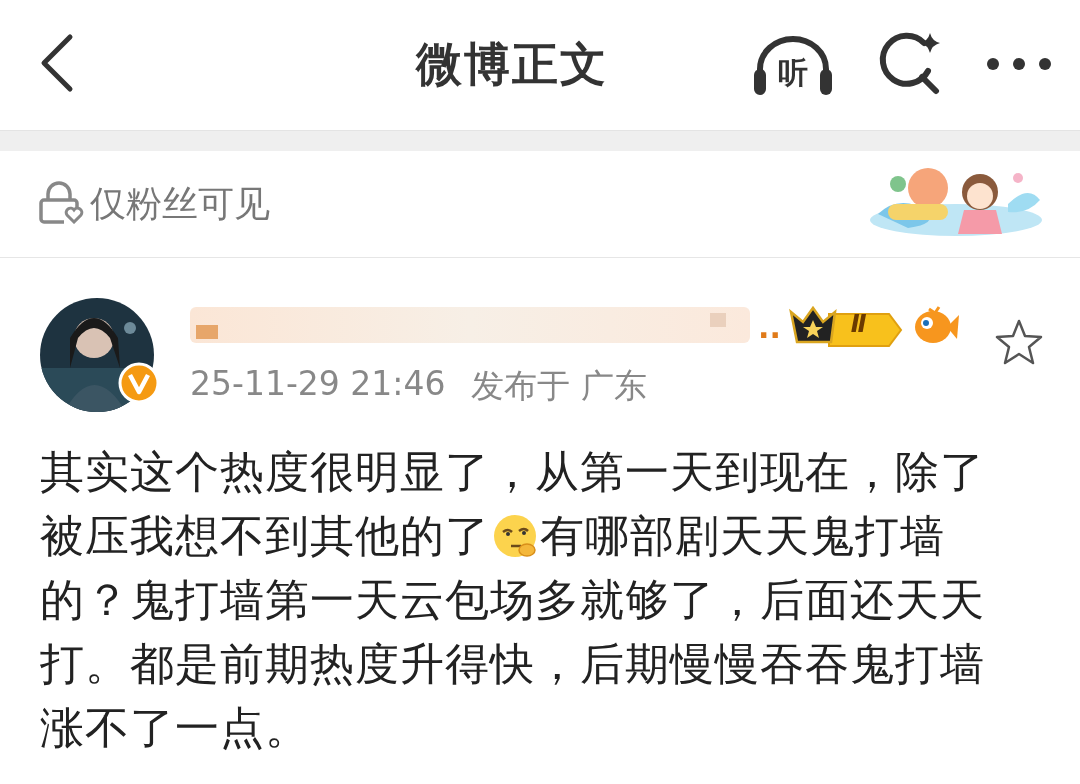  I want to click on star-icon, so click(1019, 342).